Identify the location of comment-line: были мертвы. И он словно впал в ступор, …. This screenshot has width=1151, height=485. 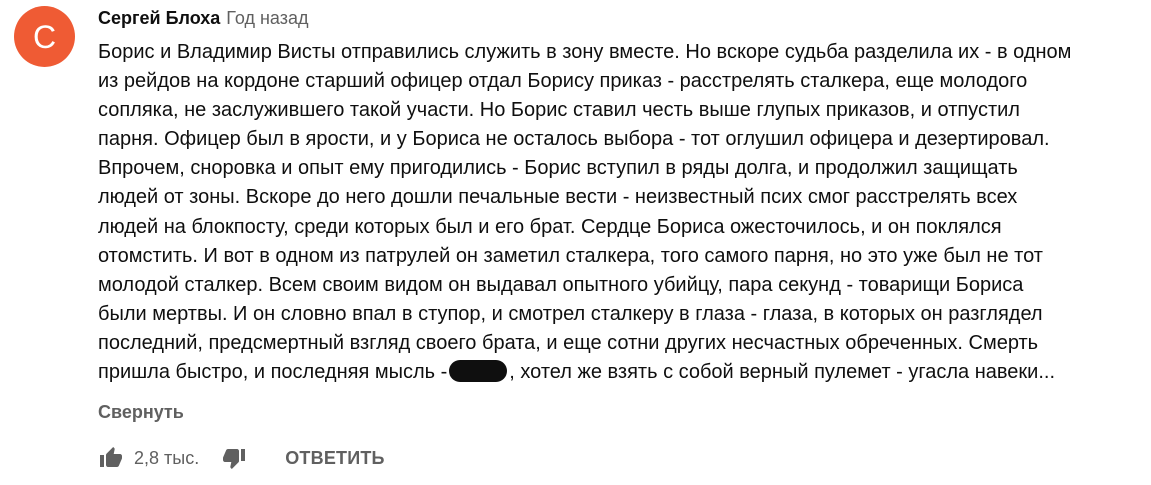
(570, 313).